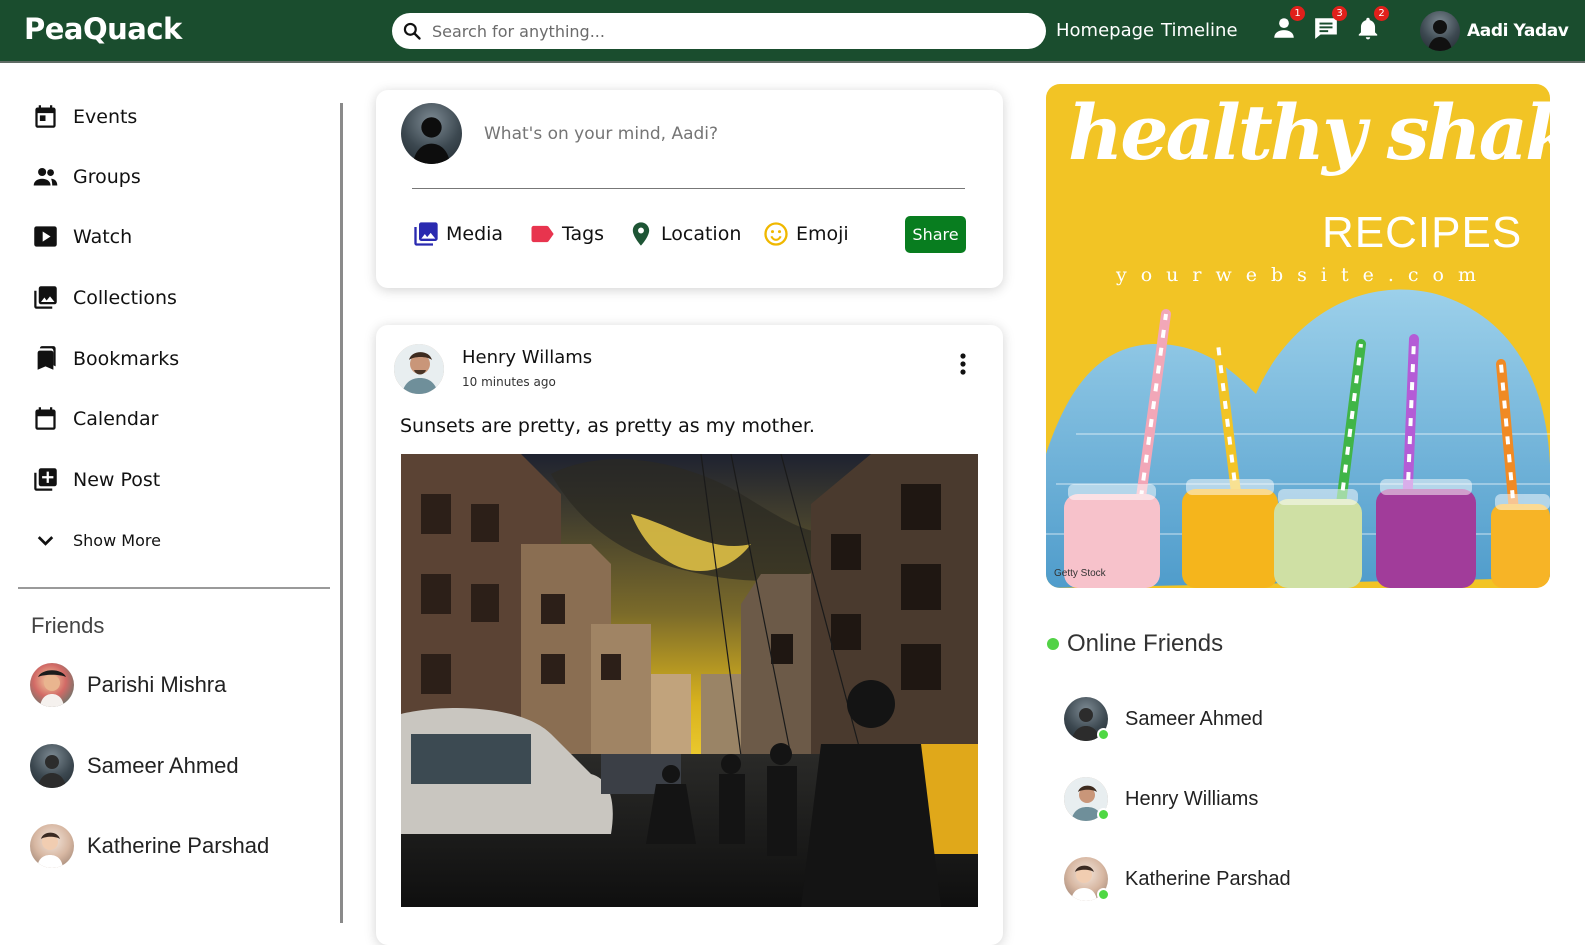  I want to click on nav-homepage-link: Homepage, so click(1105, 30).